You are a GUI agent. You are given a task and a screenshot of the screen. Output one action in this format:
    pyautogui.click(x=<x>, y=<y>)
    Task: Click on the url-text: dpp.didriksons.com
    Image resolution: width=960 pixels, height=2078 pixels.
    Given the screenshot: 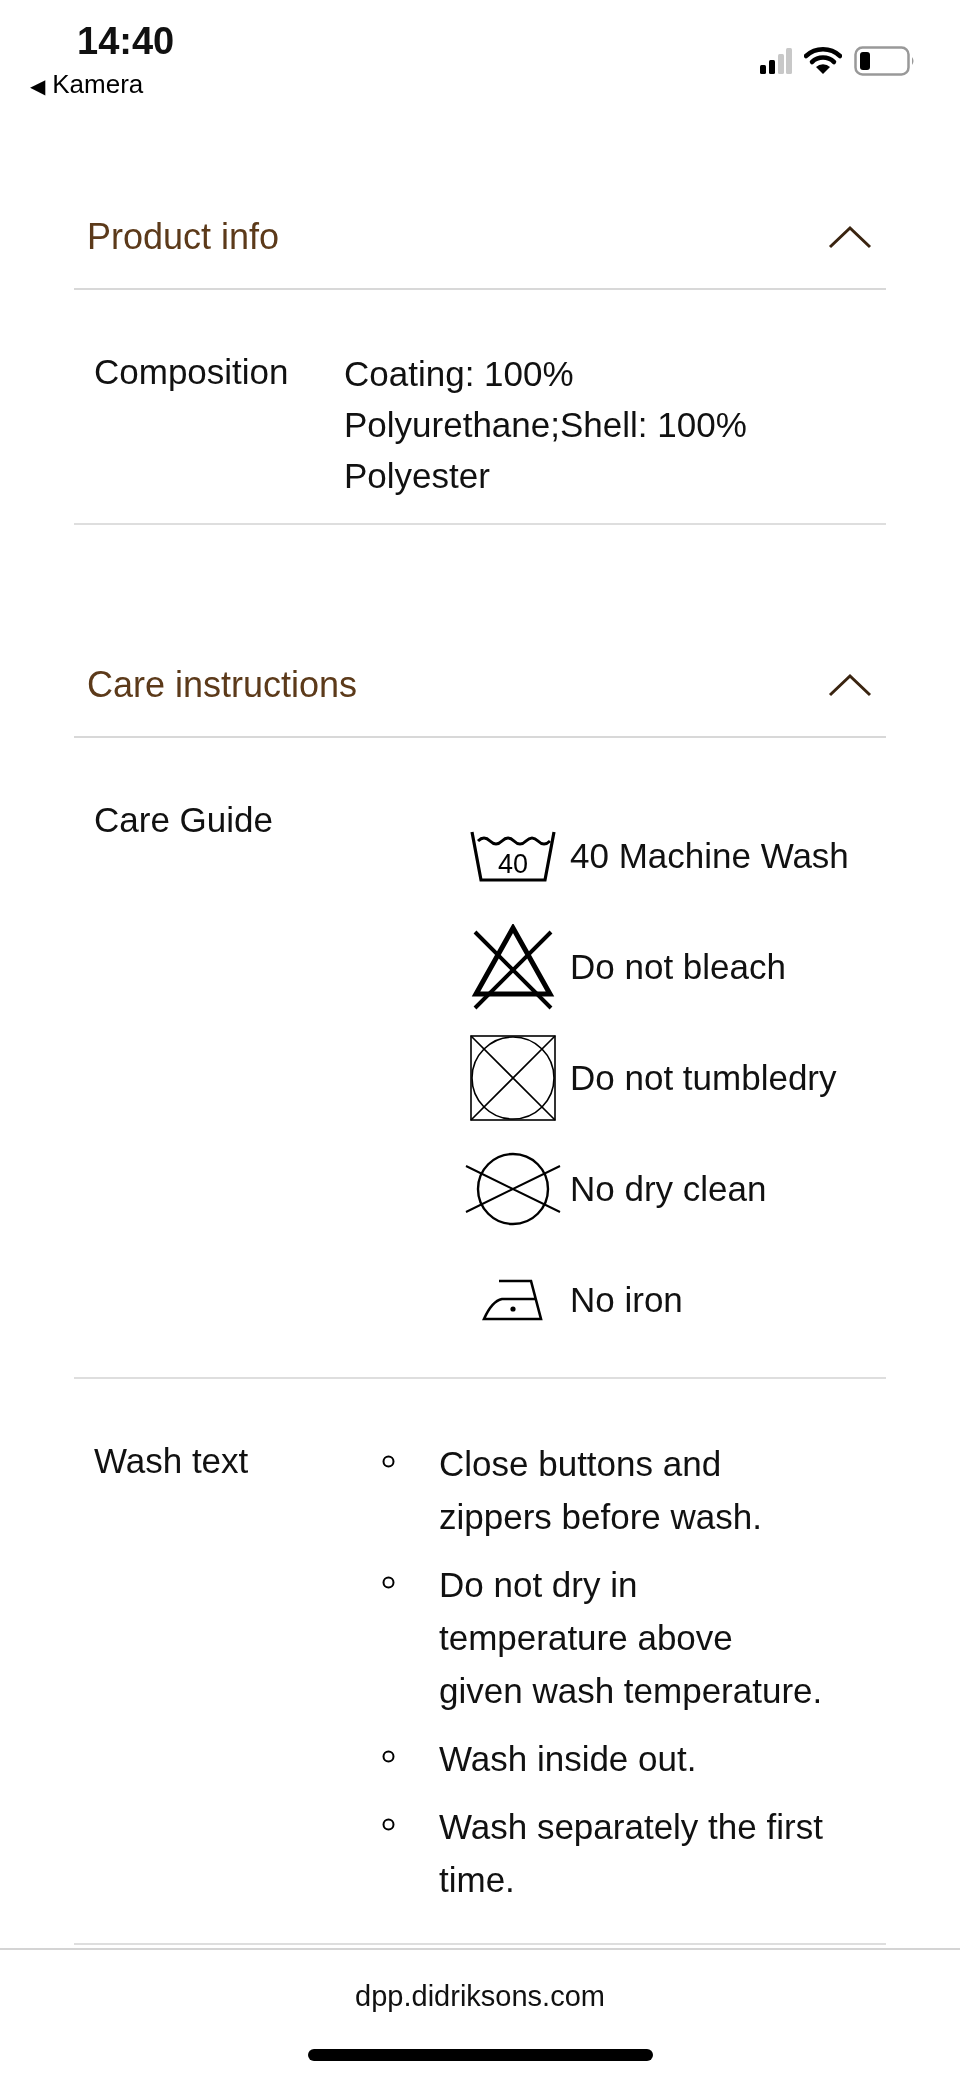 What is the action you would take?
    pyautogui.click(x=480, y=1996)
    